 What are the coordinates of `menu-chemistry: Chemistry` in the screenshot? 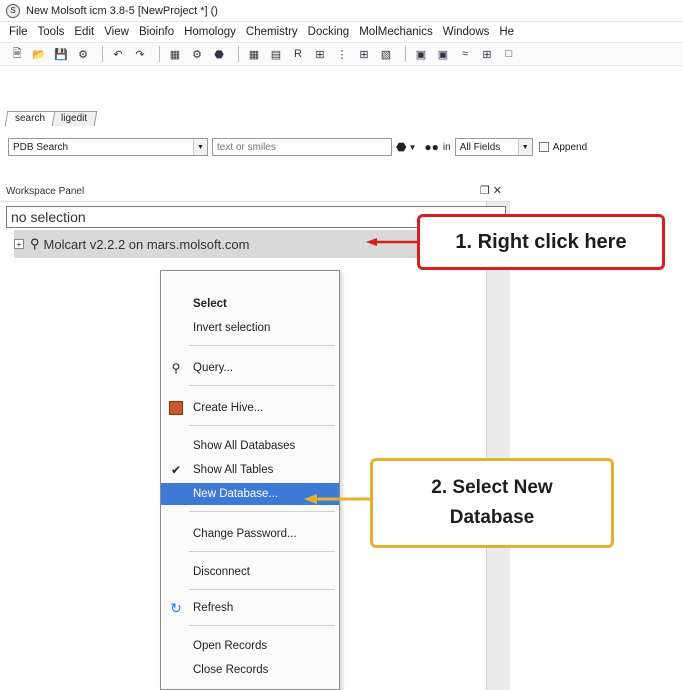 It's located at (272, 32).